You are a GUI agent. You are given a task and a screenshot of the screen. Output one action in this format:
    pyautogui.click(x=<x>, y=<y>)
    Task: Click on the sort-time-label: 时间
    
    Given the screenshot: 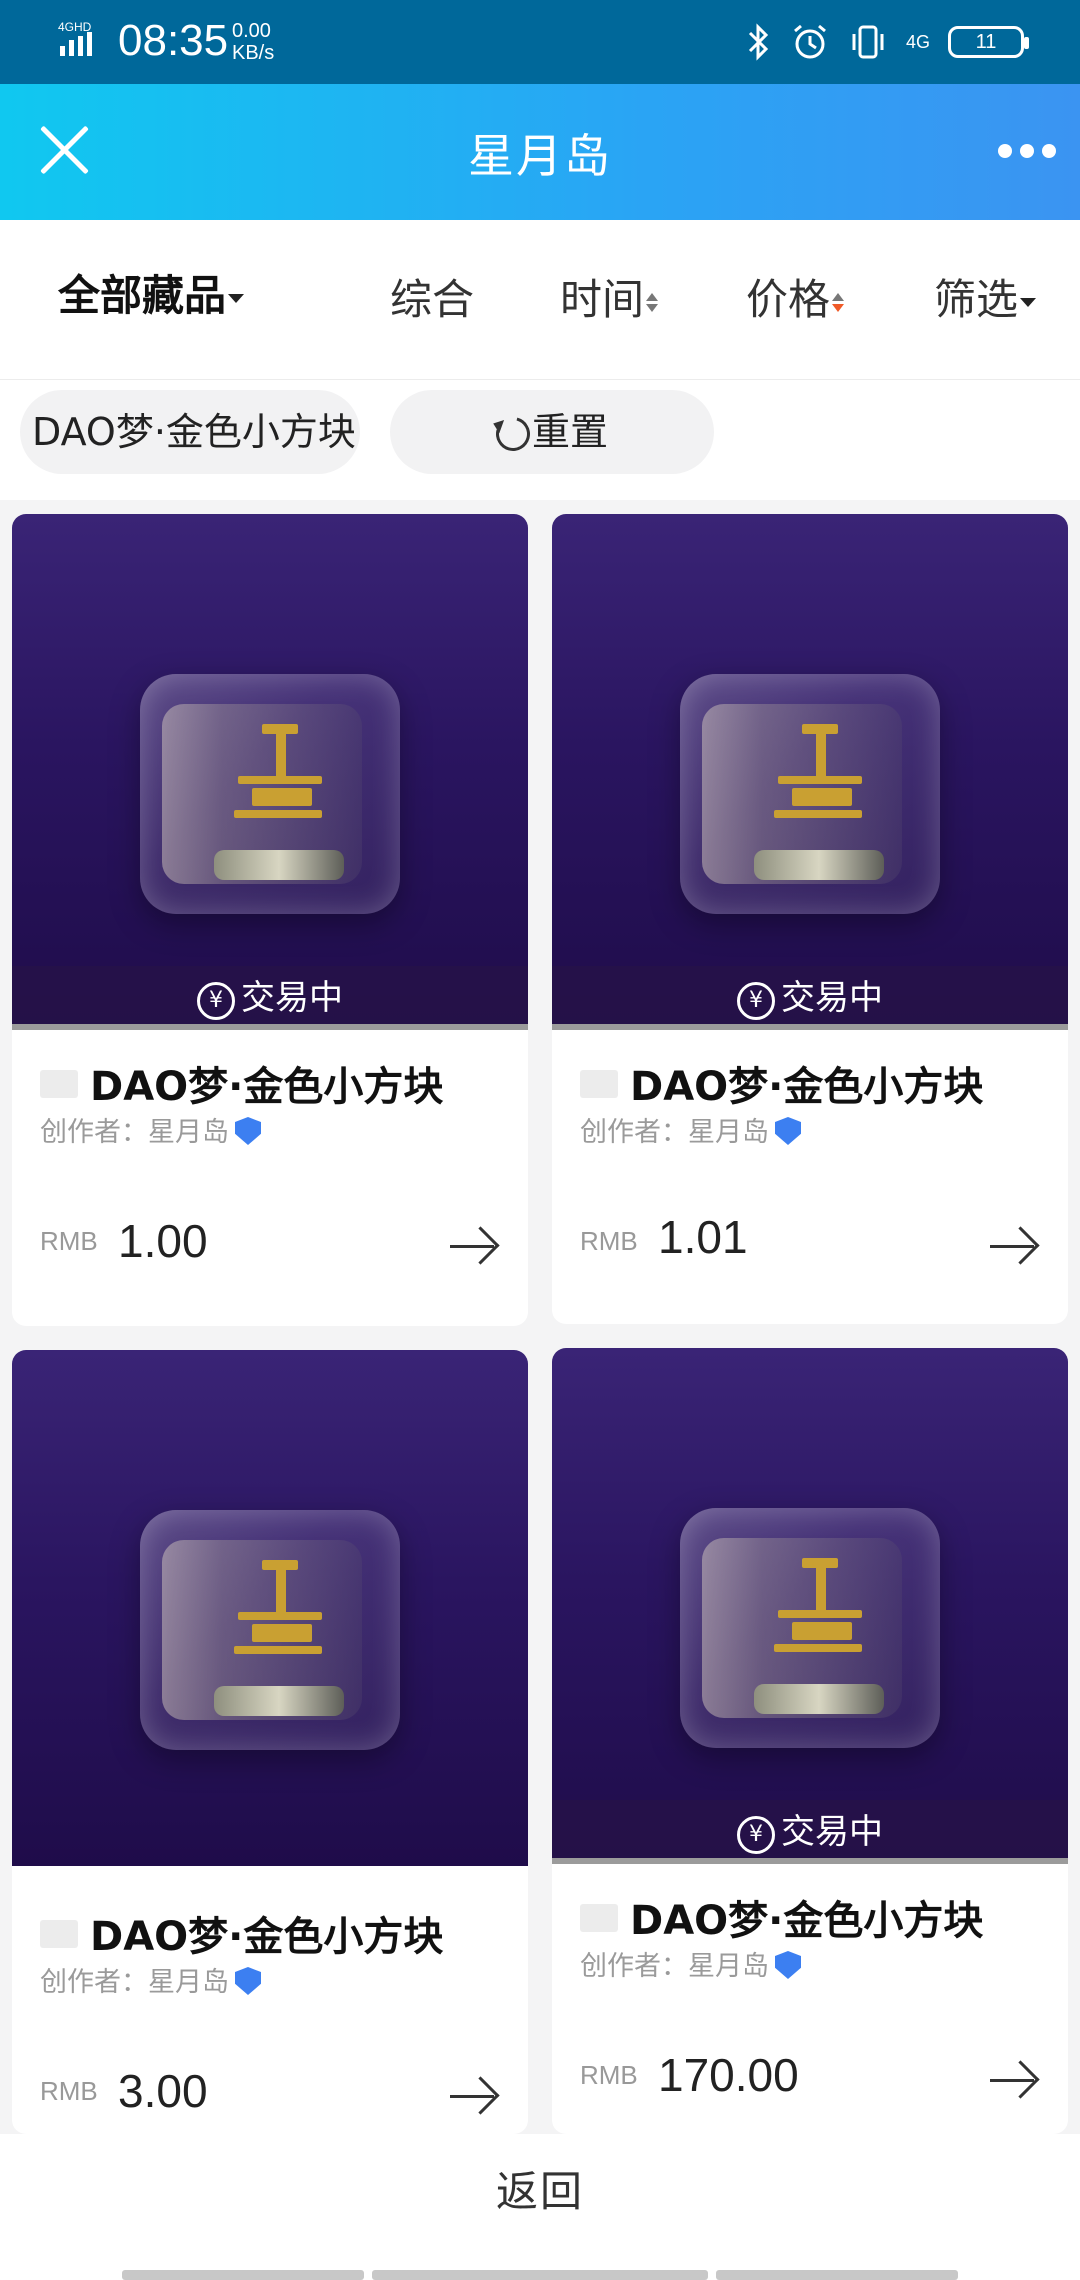 What is the action you would take?
    pyautogui.click(x=602, y=299)
    